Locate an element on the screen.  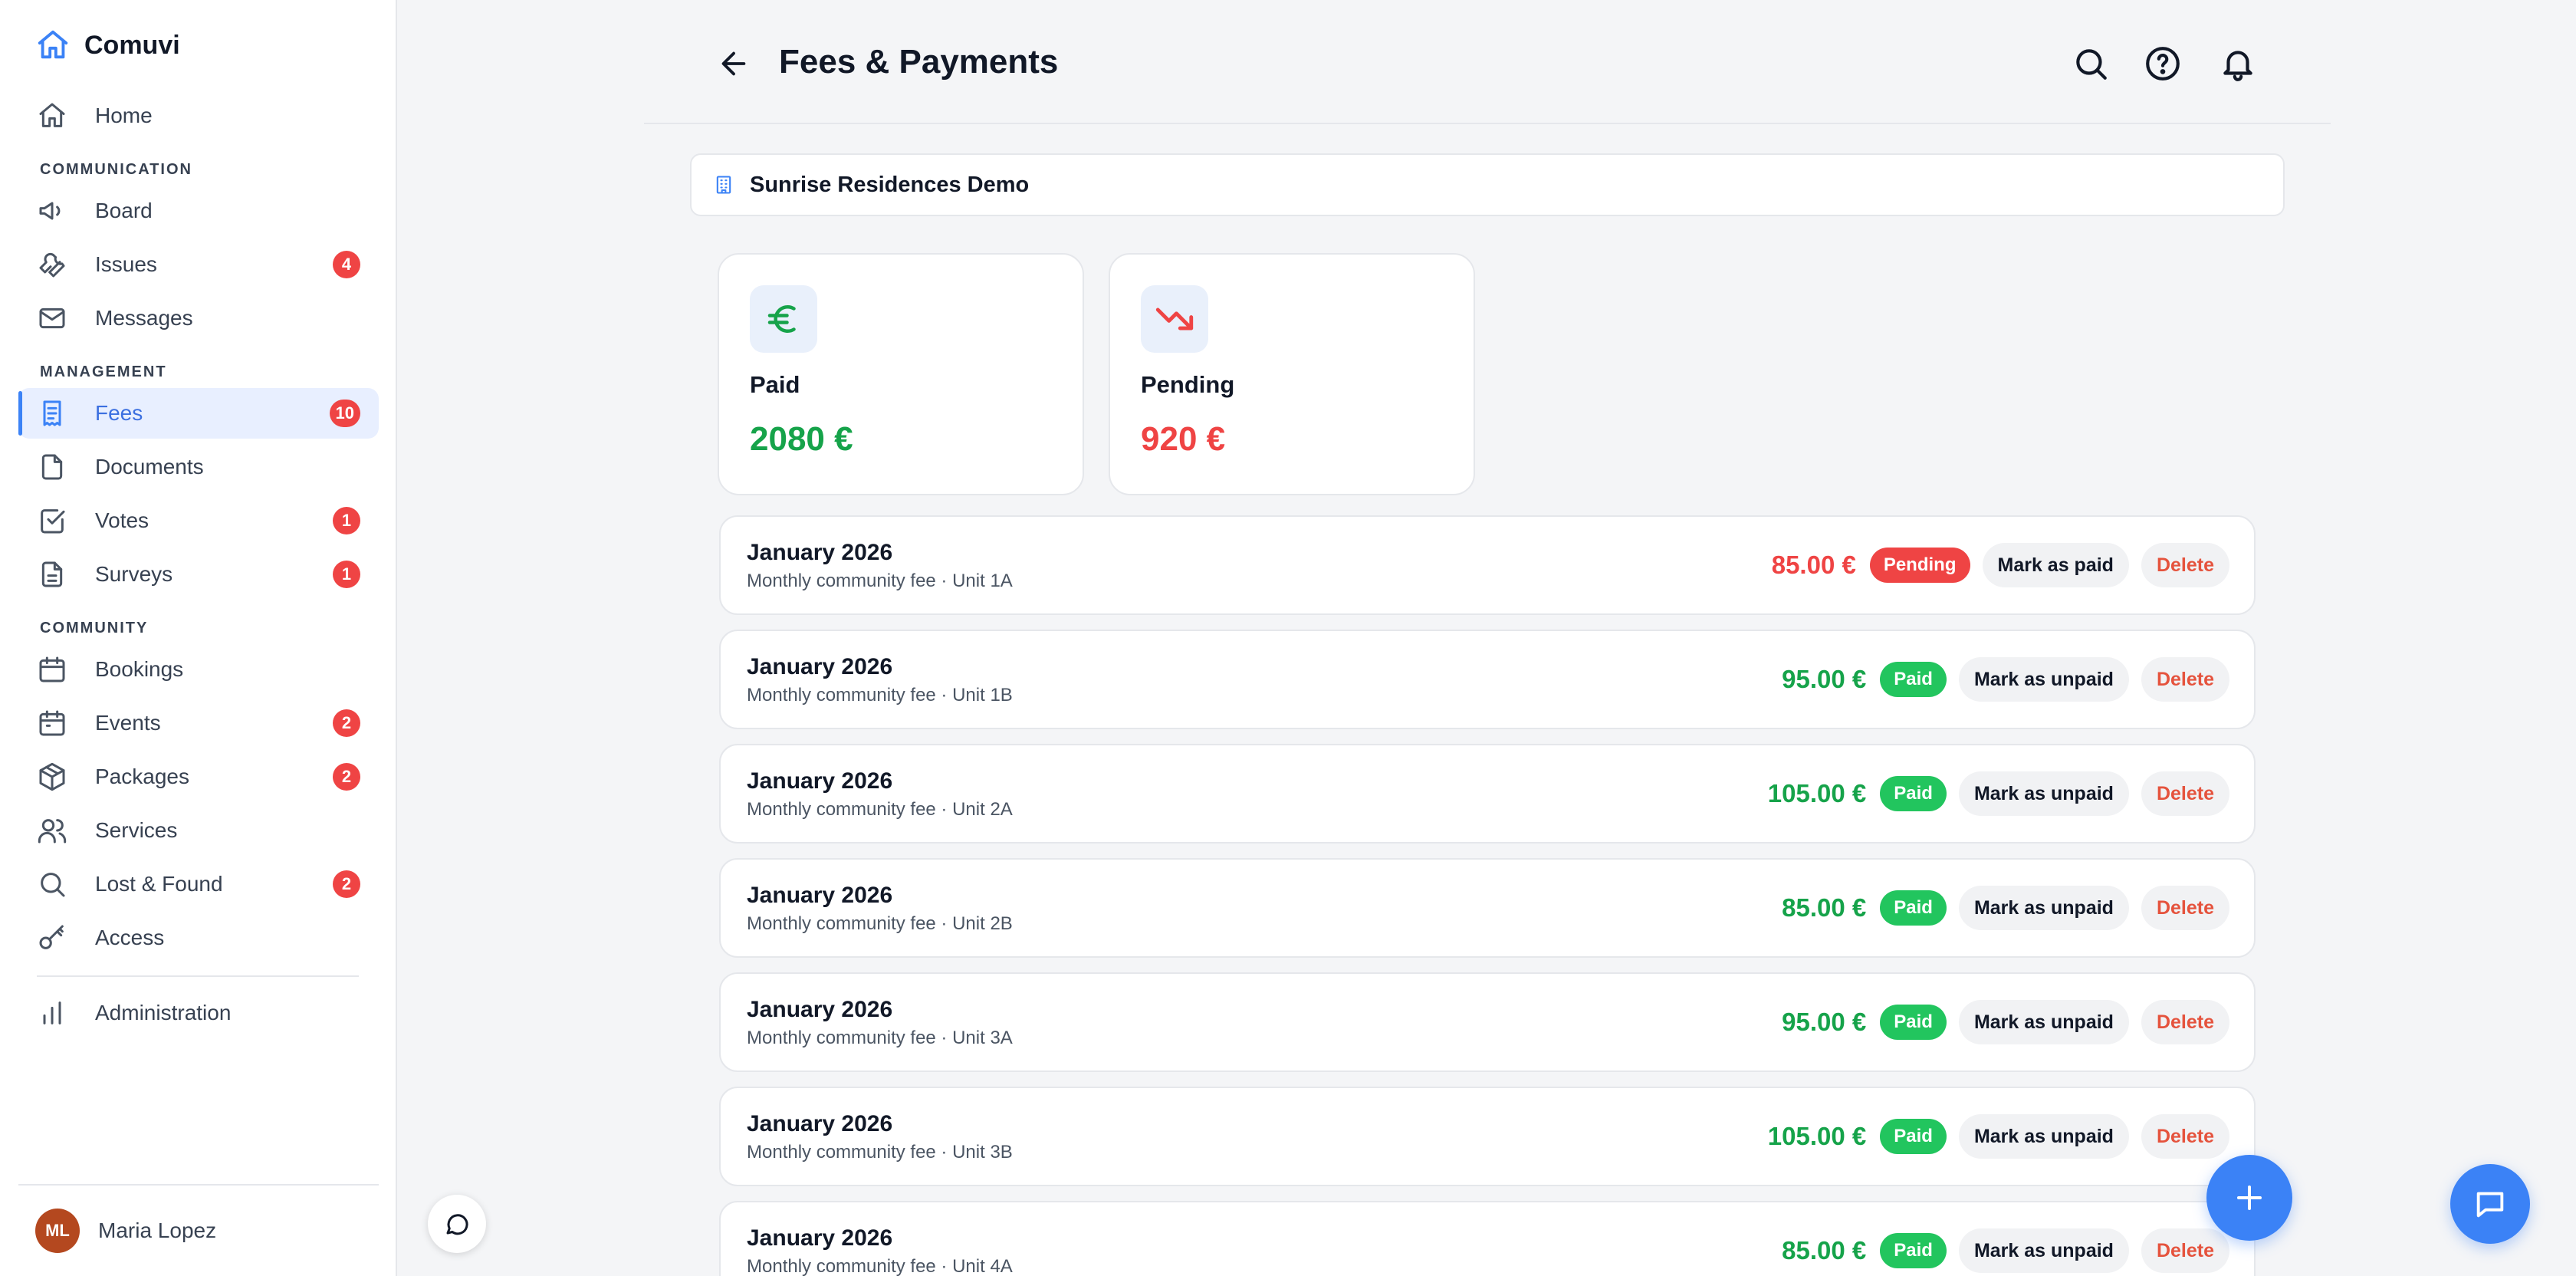
issues-count-badge: 4 is located at coordinates (346, 264).